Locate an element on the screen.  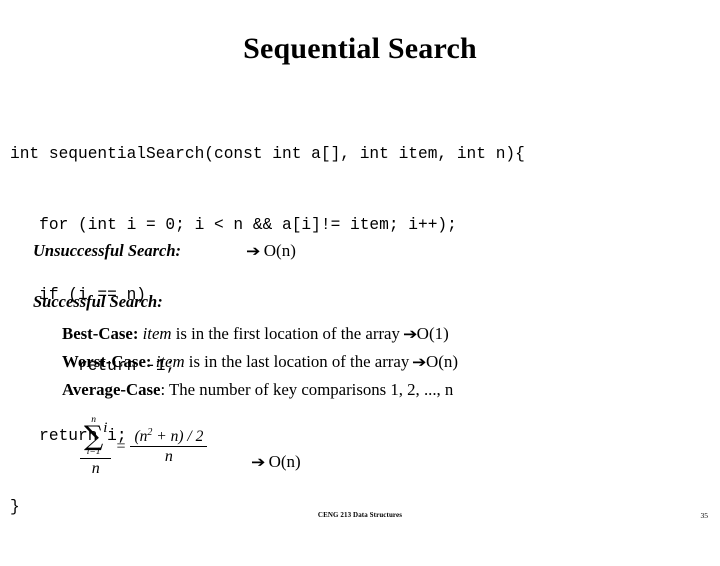
worst-case-italic-term: item is located at coordinates (170, 361).